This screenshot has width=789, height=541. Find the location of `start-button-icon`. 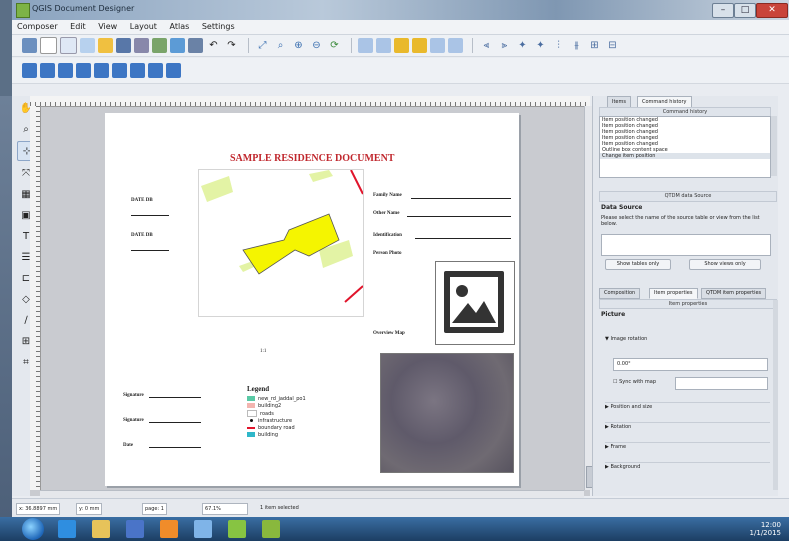

start-button-icon is located at coordinates (33, 529).